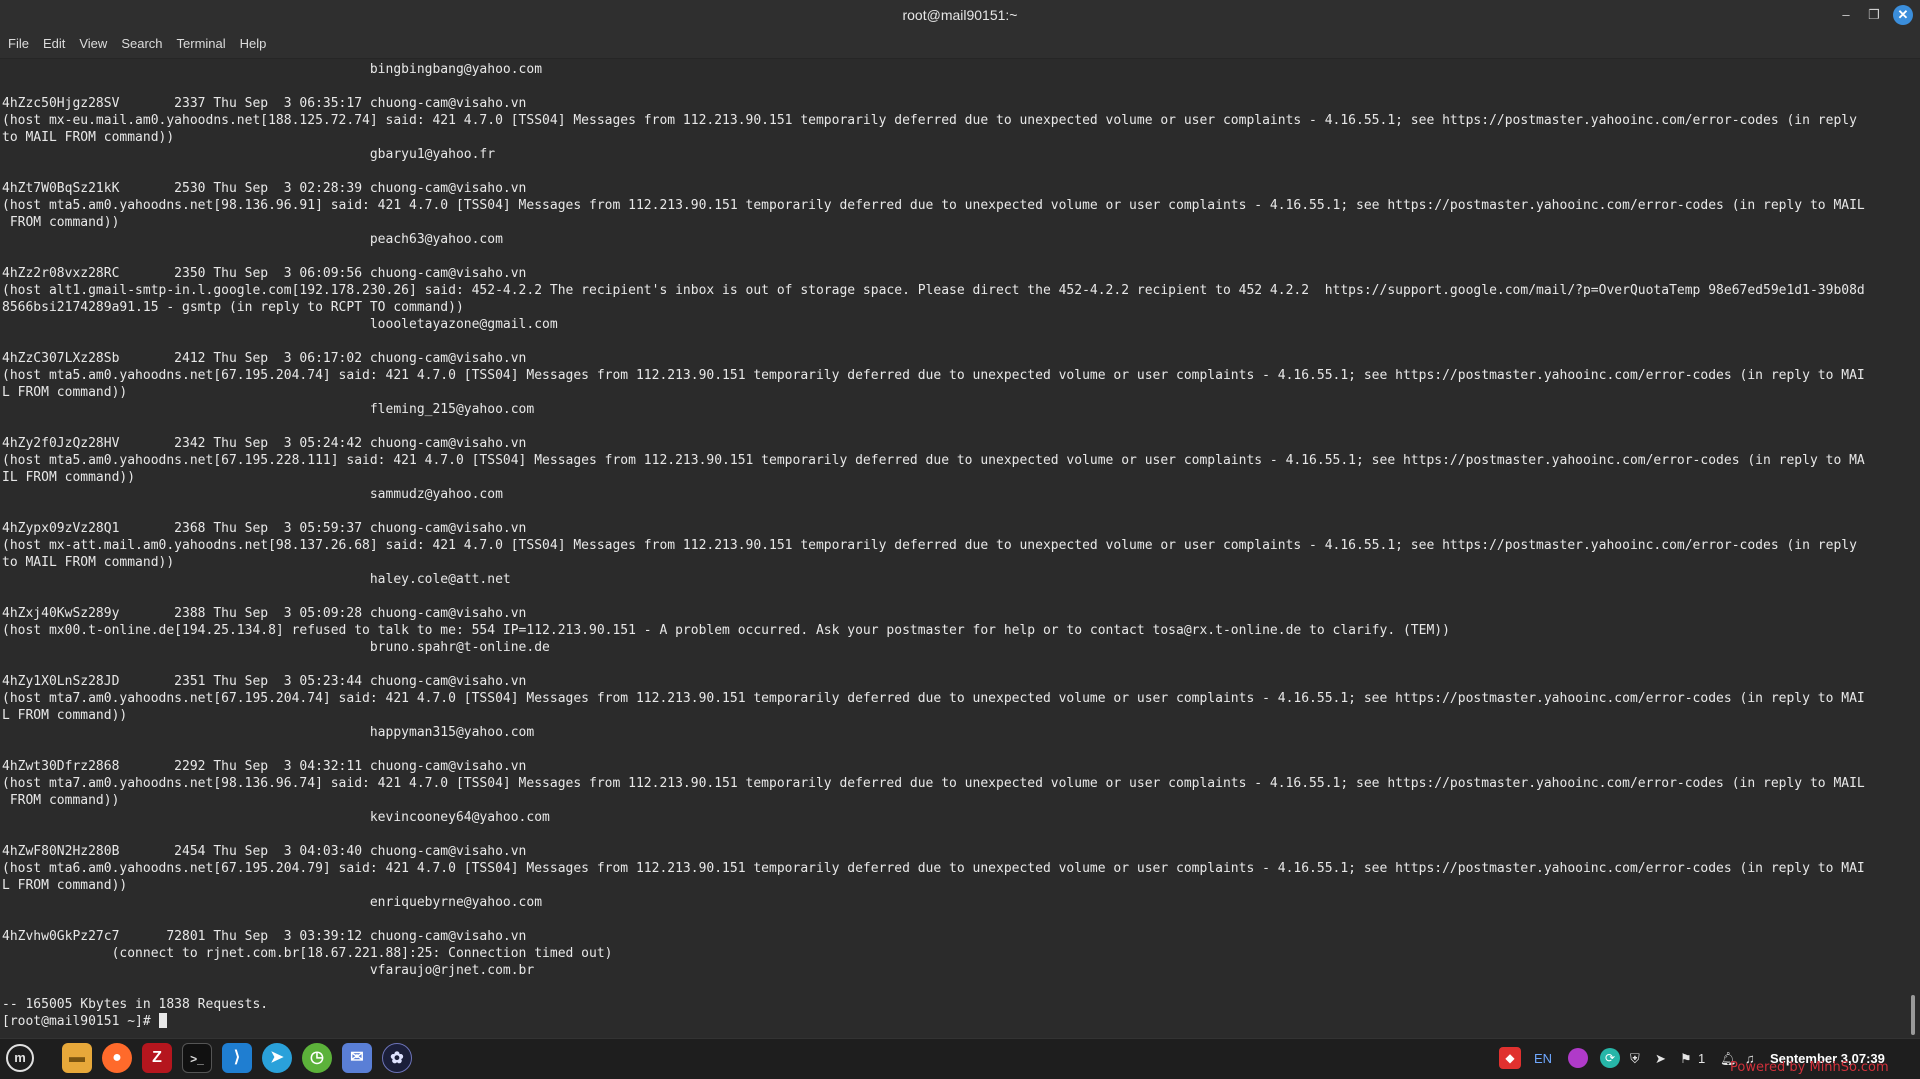 This screenshot has width=1920, height=1079. What do you see at coordinates (268, 732) in the screenshot?
I see `terminal-line: happyman315@yahoo.com` at bounding box center [268, 732].